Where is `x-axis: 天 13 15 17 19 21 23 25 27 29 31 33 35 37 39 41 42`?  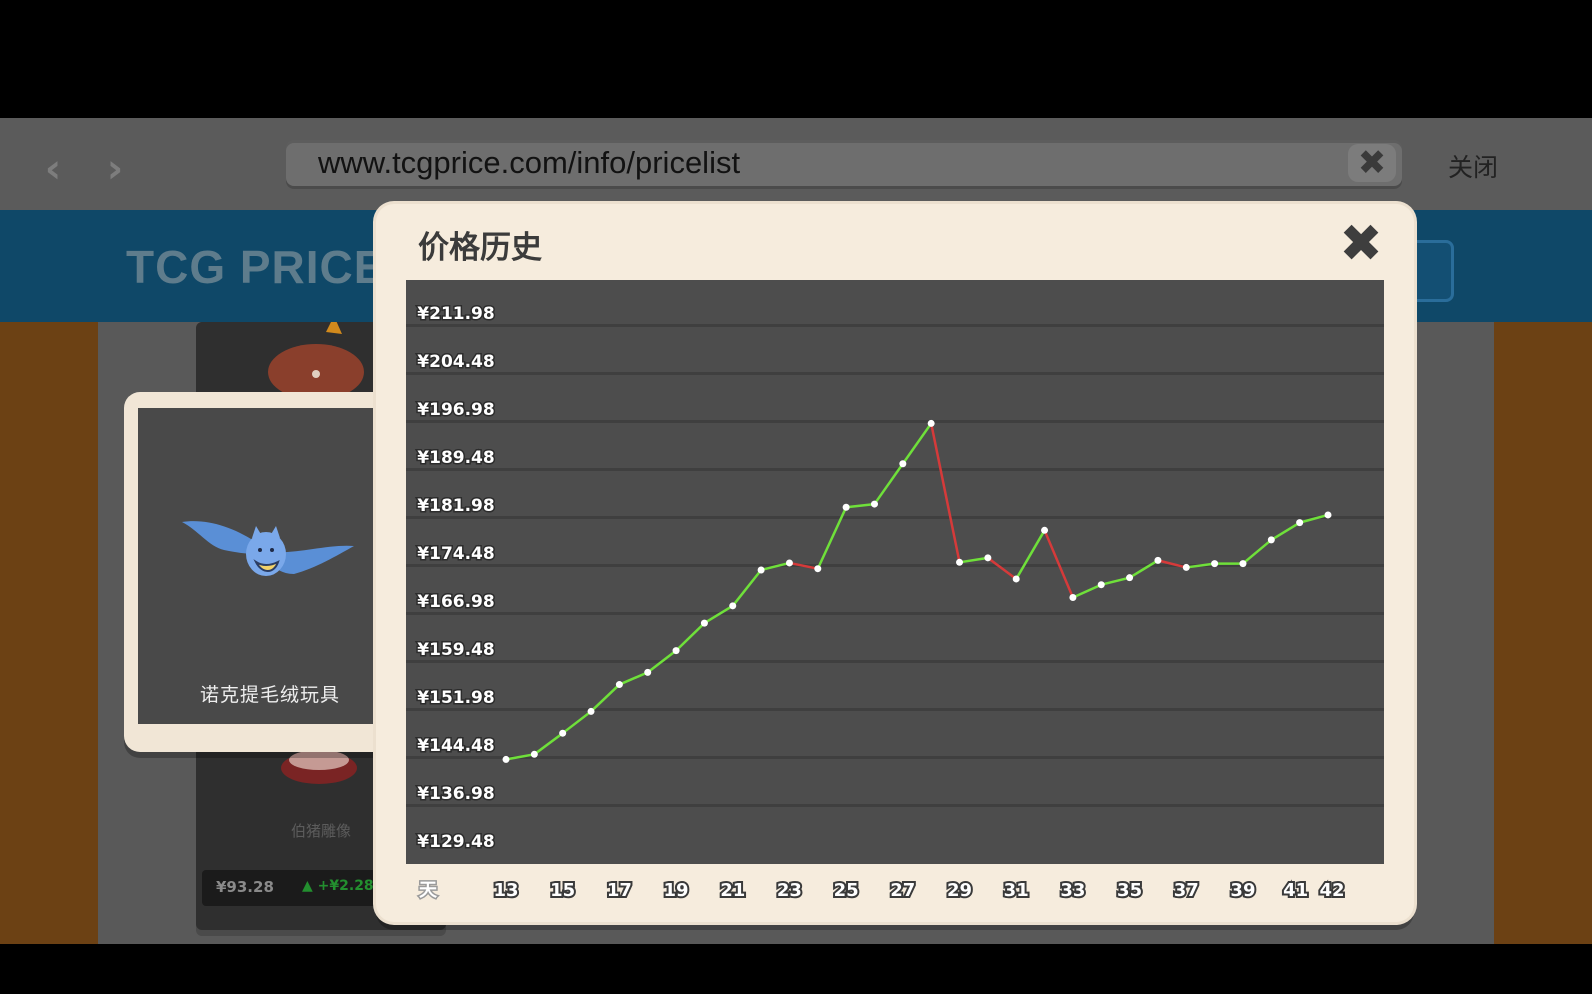 x-axis: 天 13 15 17 19 21 23 25 27 29 31 33 35 37 39 41 42 is located at coordinates (895, 889).